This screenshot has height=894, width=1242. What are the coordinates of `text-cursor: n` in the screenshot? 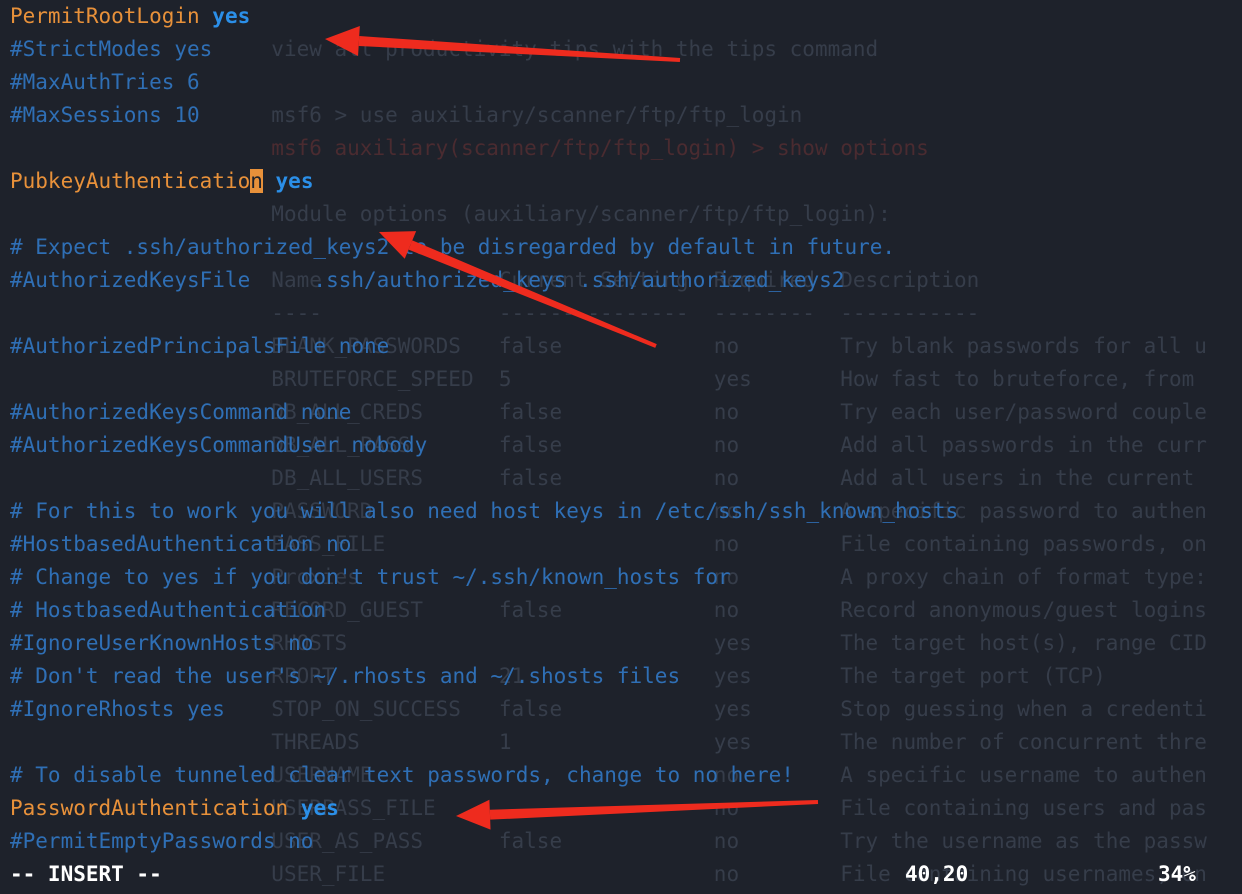 It's located at (256, 181).